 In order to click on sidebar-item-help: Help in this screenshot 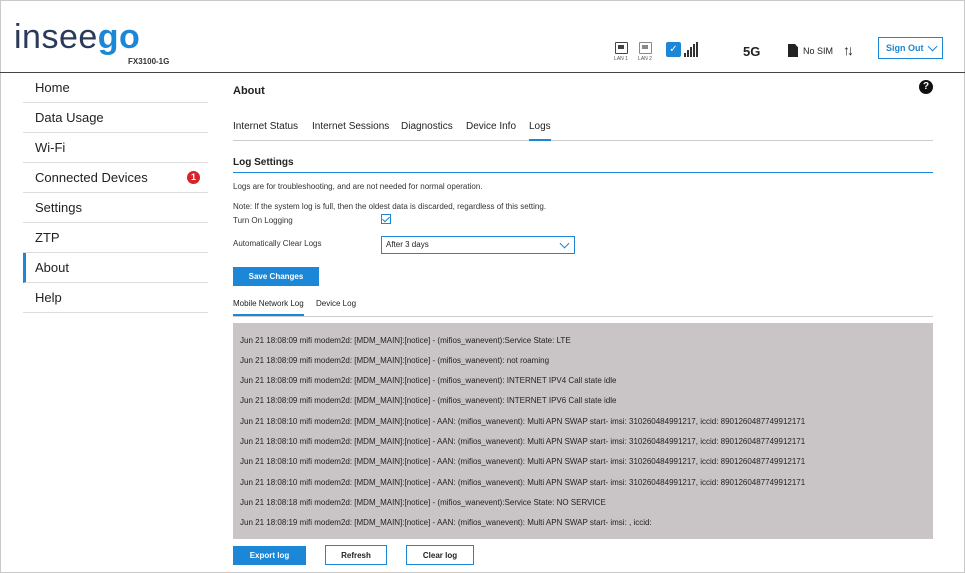, I will do `click(115, 298)`.